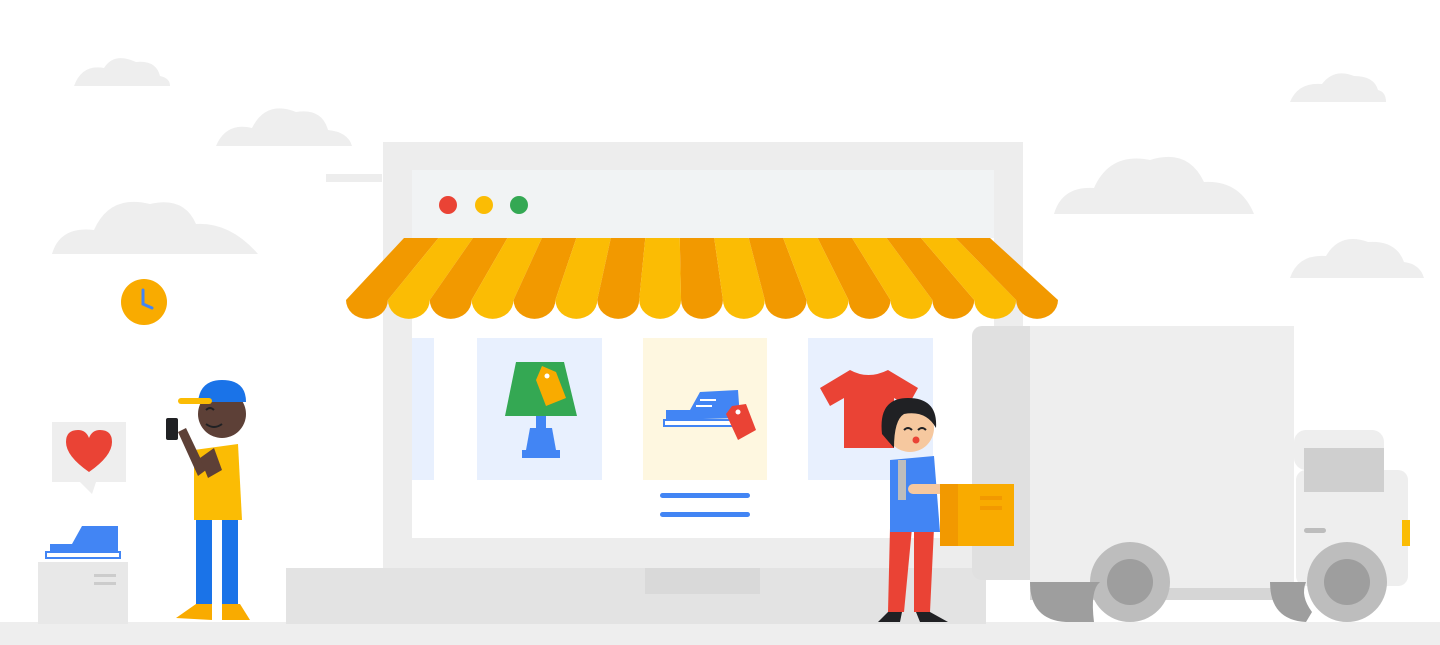 The height and width of the screenshot is (645, 1440). What do you see at coordinates (367, 309) in the screenshot?
I see `awning-scallop` at bounding box center [367, 309].